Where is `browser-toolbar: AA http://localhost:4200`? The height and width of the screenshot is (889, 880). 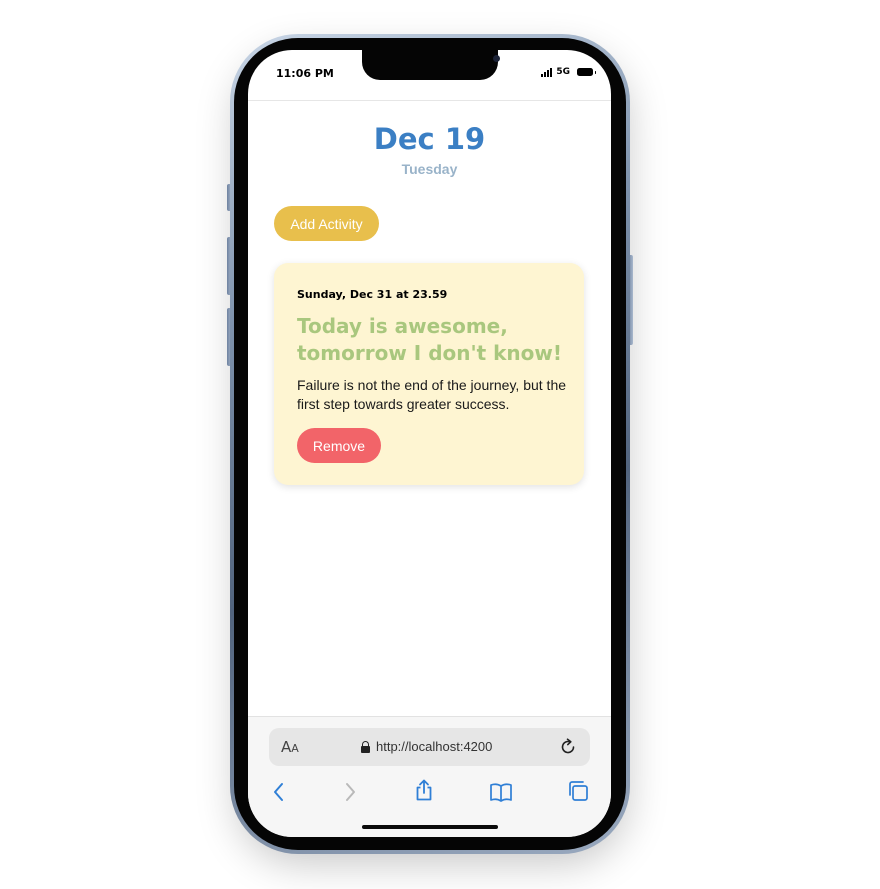 browser-toolbar: AA http://localhost:4200 is located at coordinates (429, 776).